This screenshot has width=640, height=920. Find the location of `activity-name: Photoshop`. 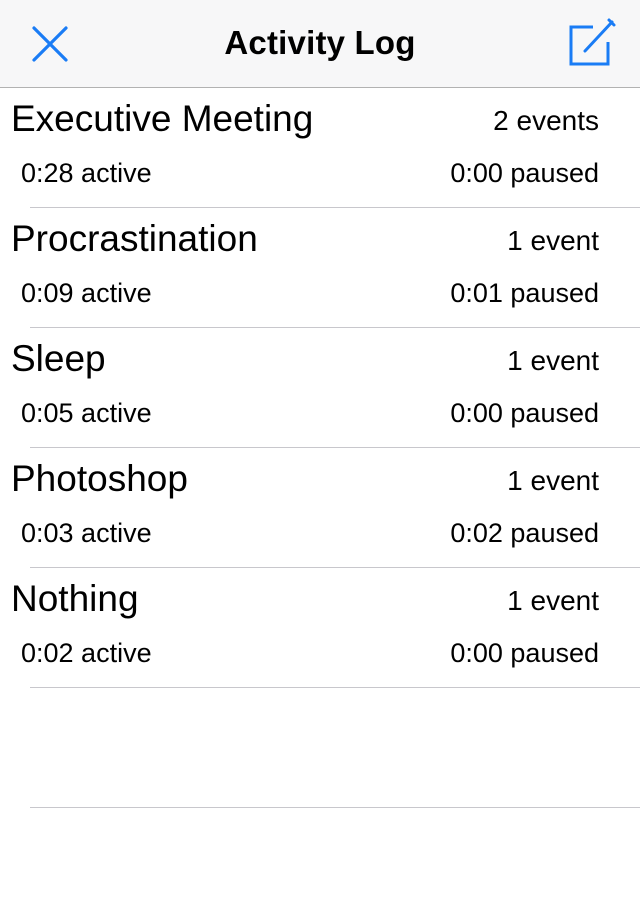

activity-name: Photoshop is located at coordinates (99, 478).